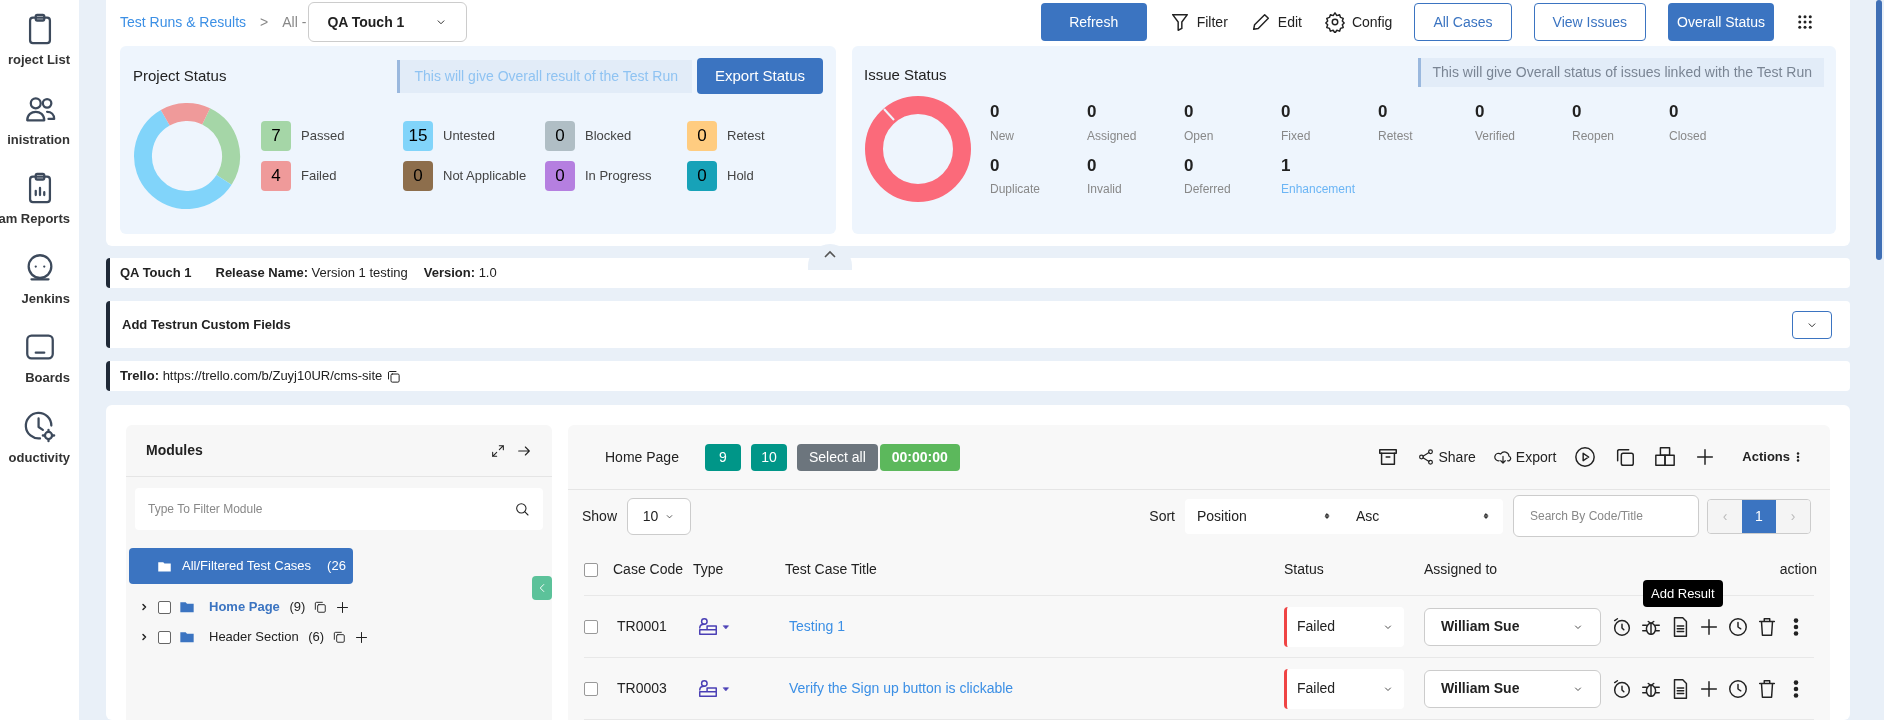  Describe the element at coordinates (618, 176) in the screenshot. I see `legend-label: In Progress` at that location.